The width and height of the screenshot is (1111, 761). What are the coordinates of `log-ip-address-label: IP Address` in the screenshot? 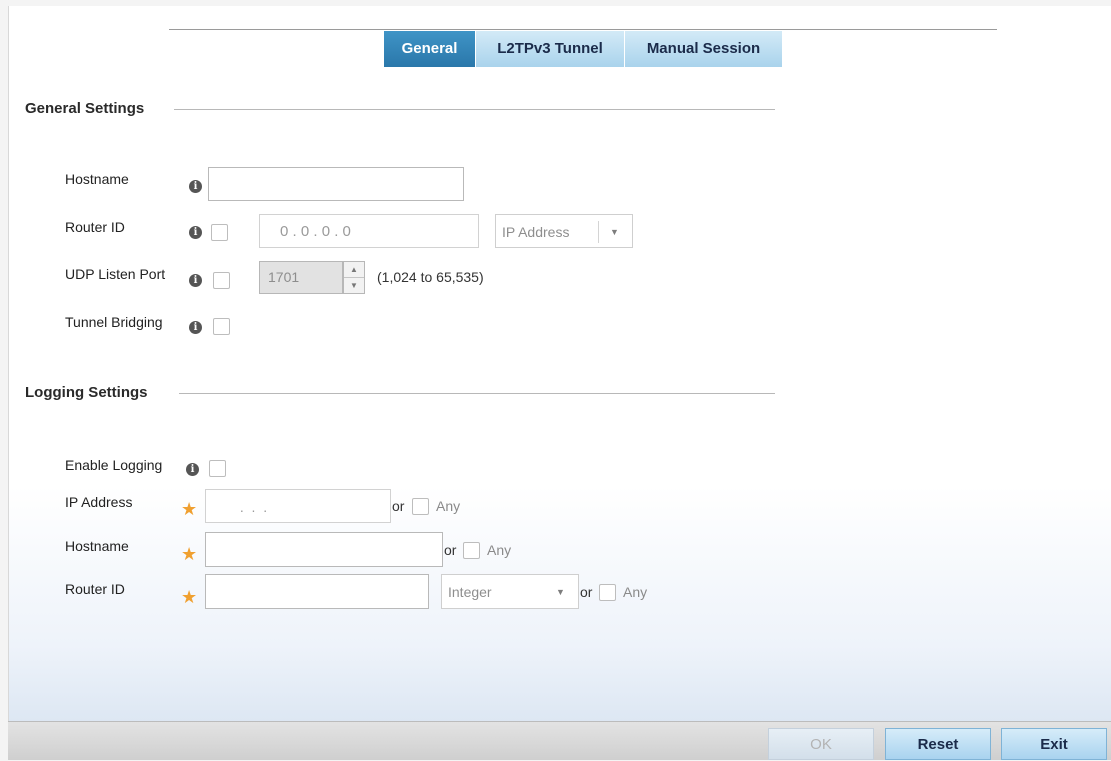 It's located at (99, 502).